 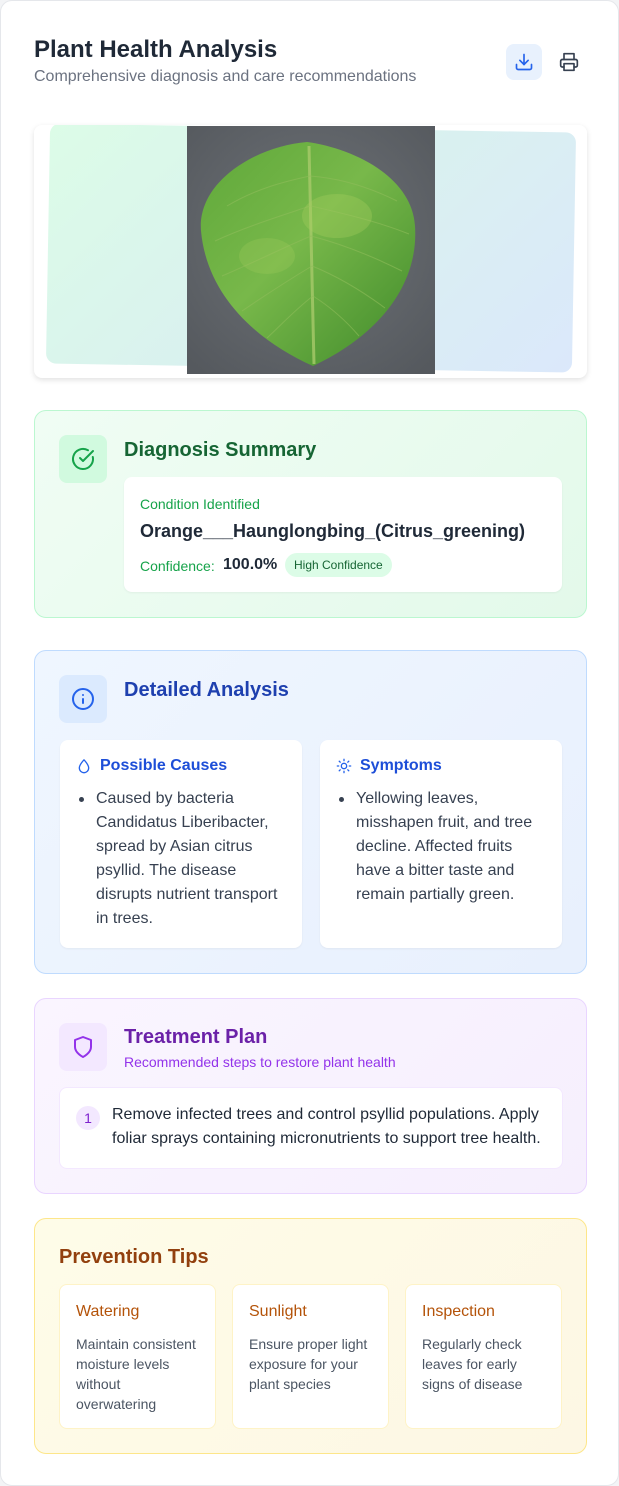 I want to click on check-circle-icon, so click(x=83, y=458).